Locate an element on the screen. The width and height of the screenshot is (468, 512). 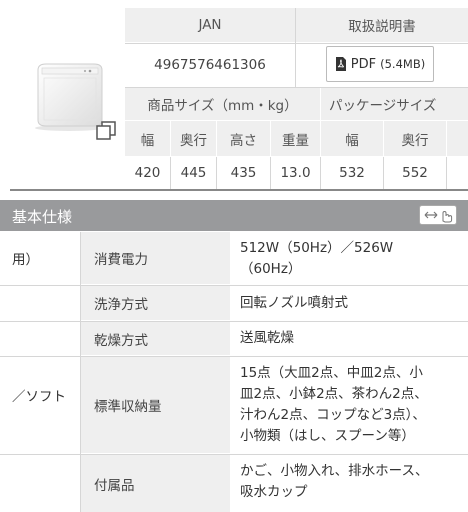
val-weight: 13.0 is located at coordinates (295, 173).